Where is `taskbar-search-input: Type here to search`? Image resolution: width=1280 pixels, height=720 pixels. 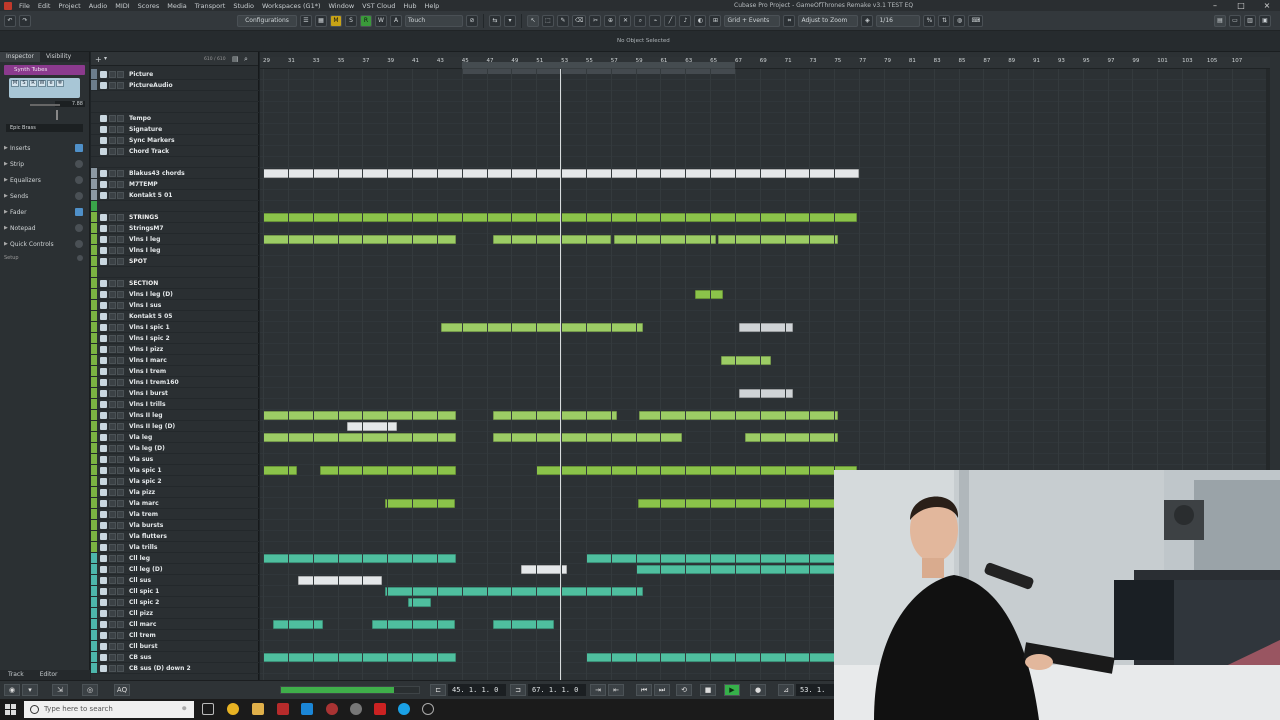
taskbar-search-input: Type here to search is located at coordinates (109, 709).